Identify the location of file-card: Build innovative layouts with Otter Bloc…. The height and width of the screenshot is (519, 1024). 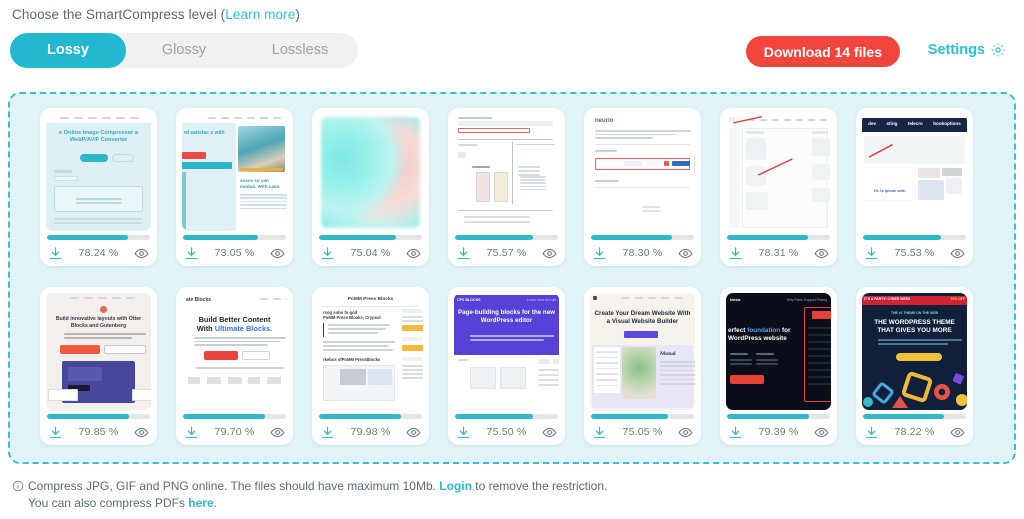
(98, 366).